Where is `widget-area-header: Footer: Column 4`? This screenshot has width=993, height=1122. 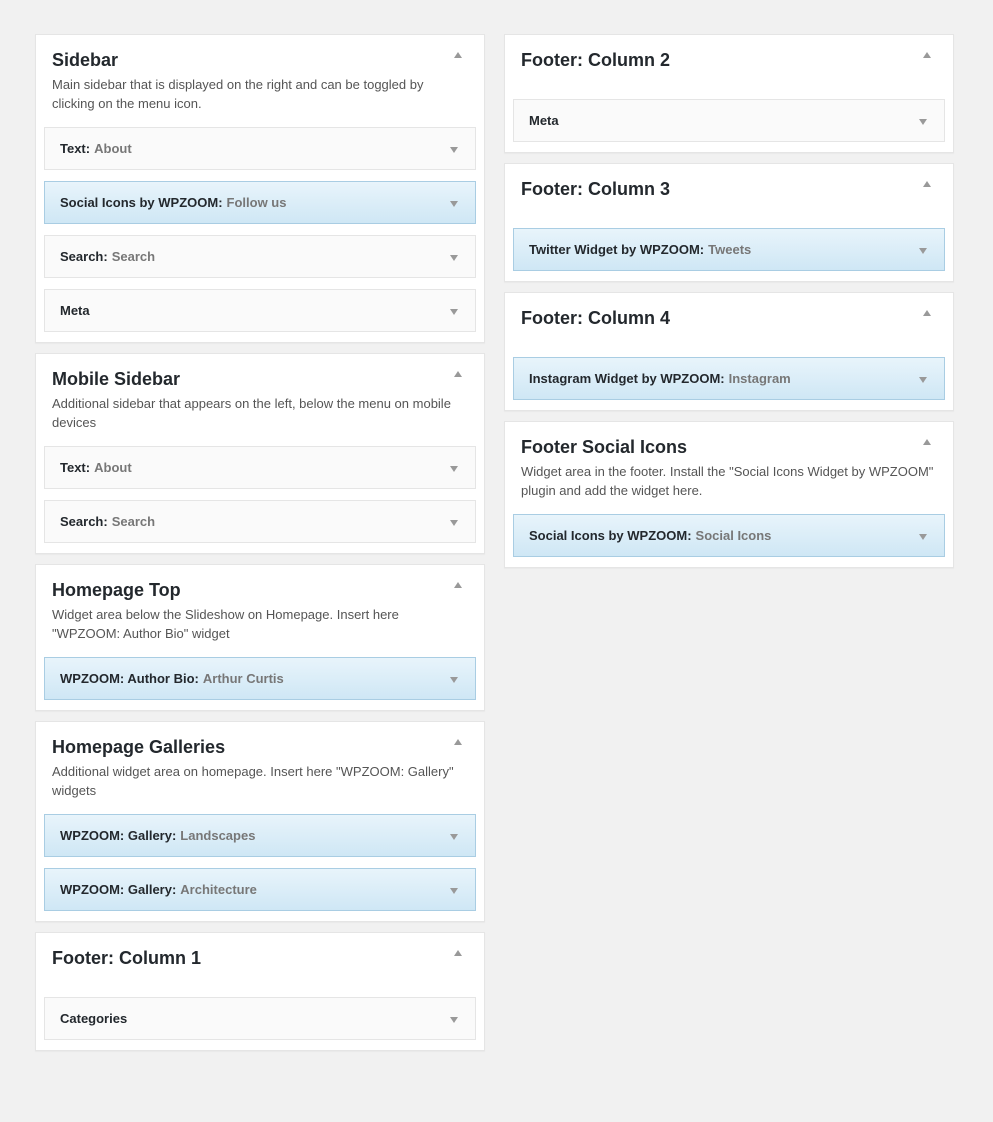
widget-area-header: Footer: Column 4 is located at coordinates (729, 318).